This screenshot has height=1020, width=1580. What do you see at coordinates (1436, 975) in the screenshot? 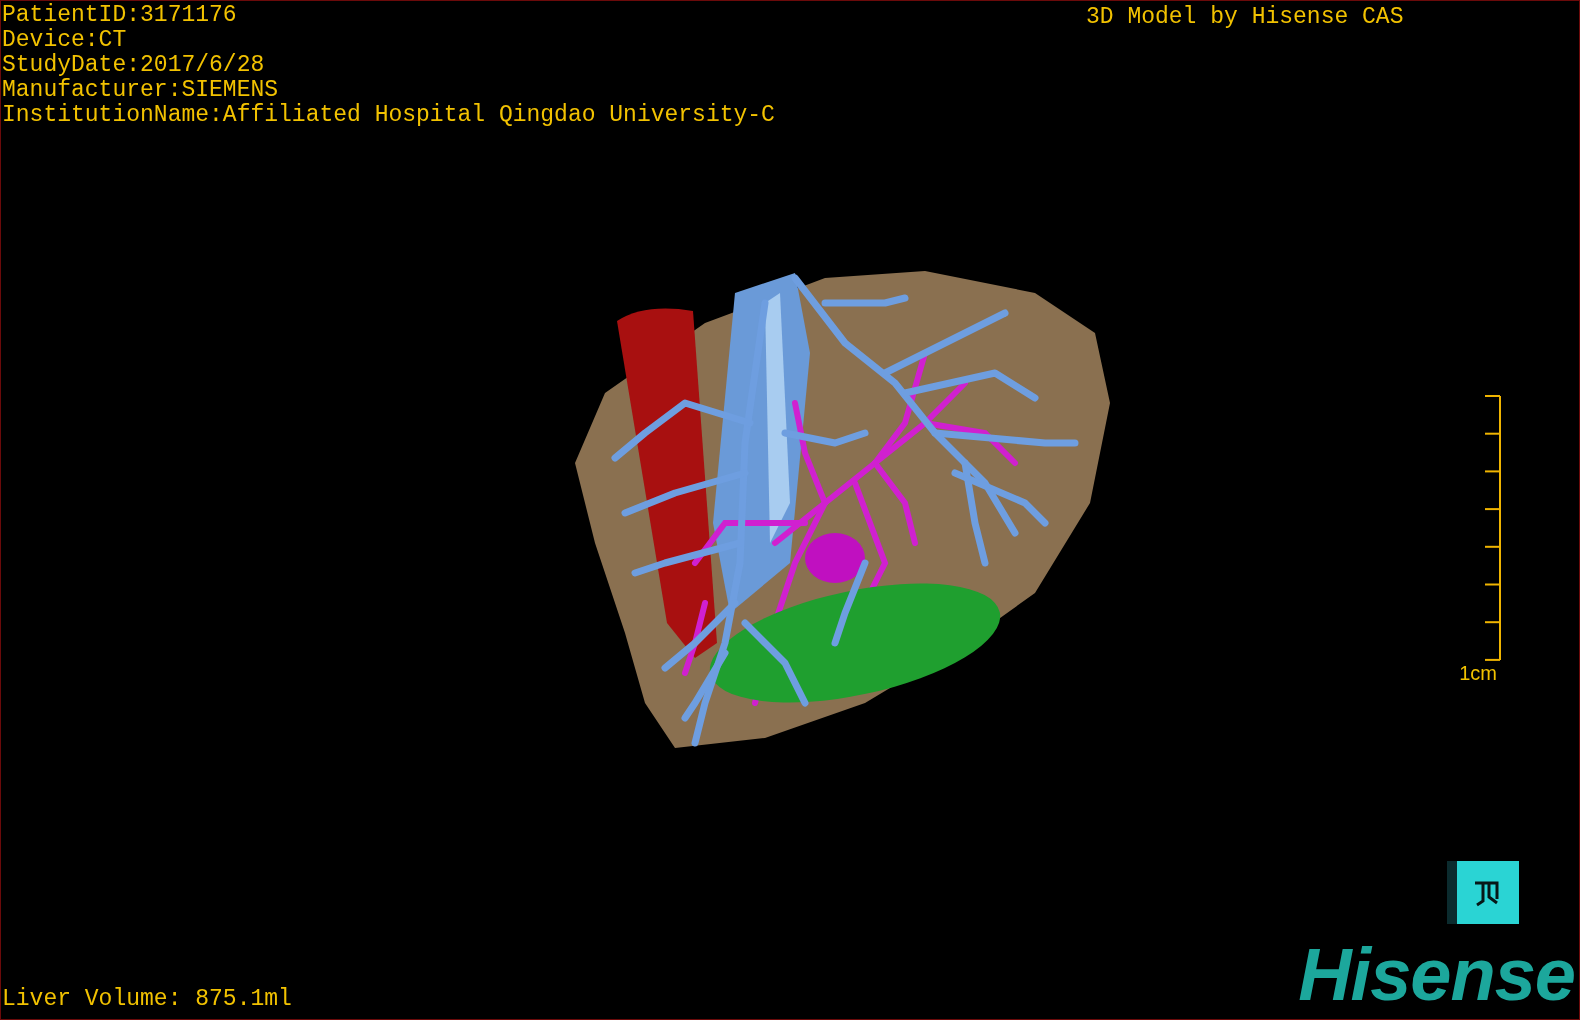
I see `logo: Hisense` at bounding box center [1436, 975].